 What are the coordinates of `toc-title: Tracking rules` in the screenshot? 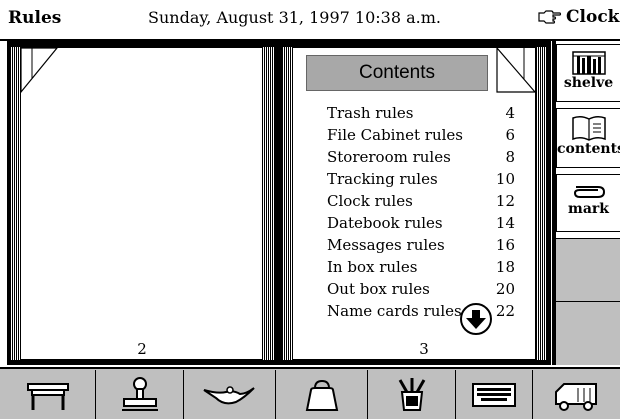 It's located at (382, 179).